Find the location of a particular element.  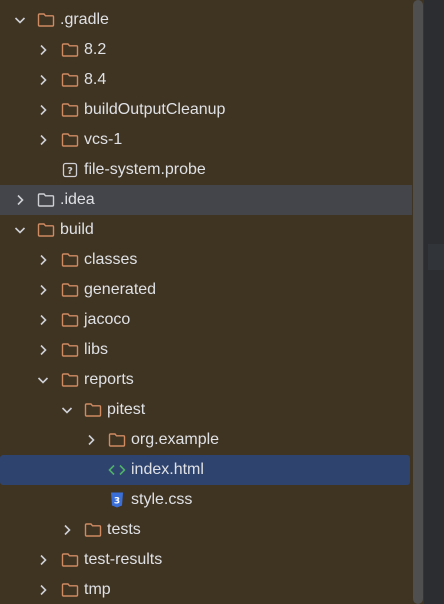

tree-item-pitest: pitest is located at coordinates (206, 410).